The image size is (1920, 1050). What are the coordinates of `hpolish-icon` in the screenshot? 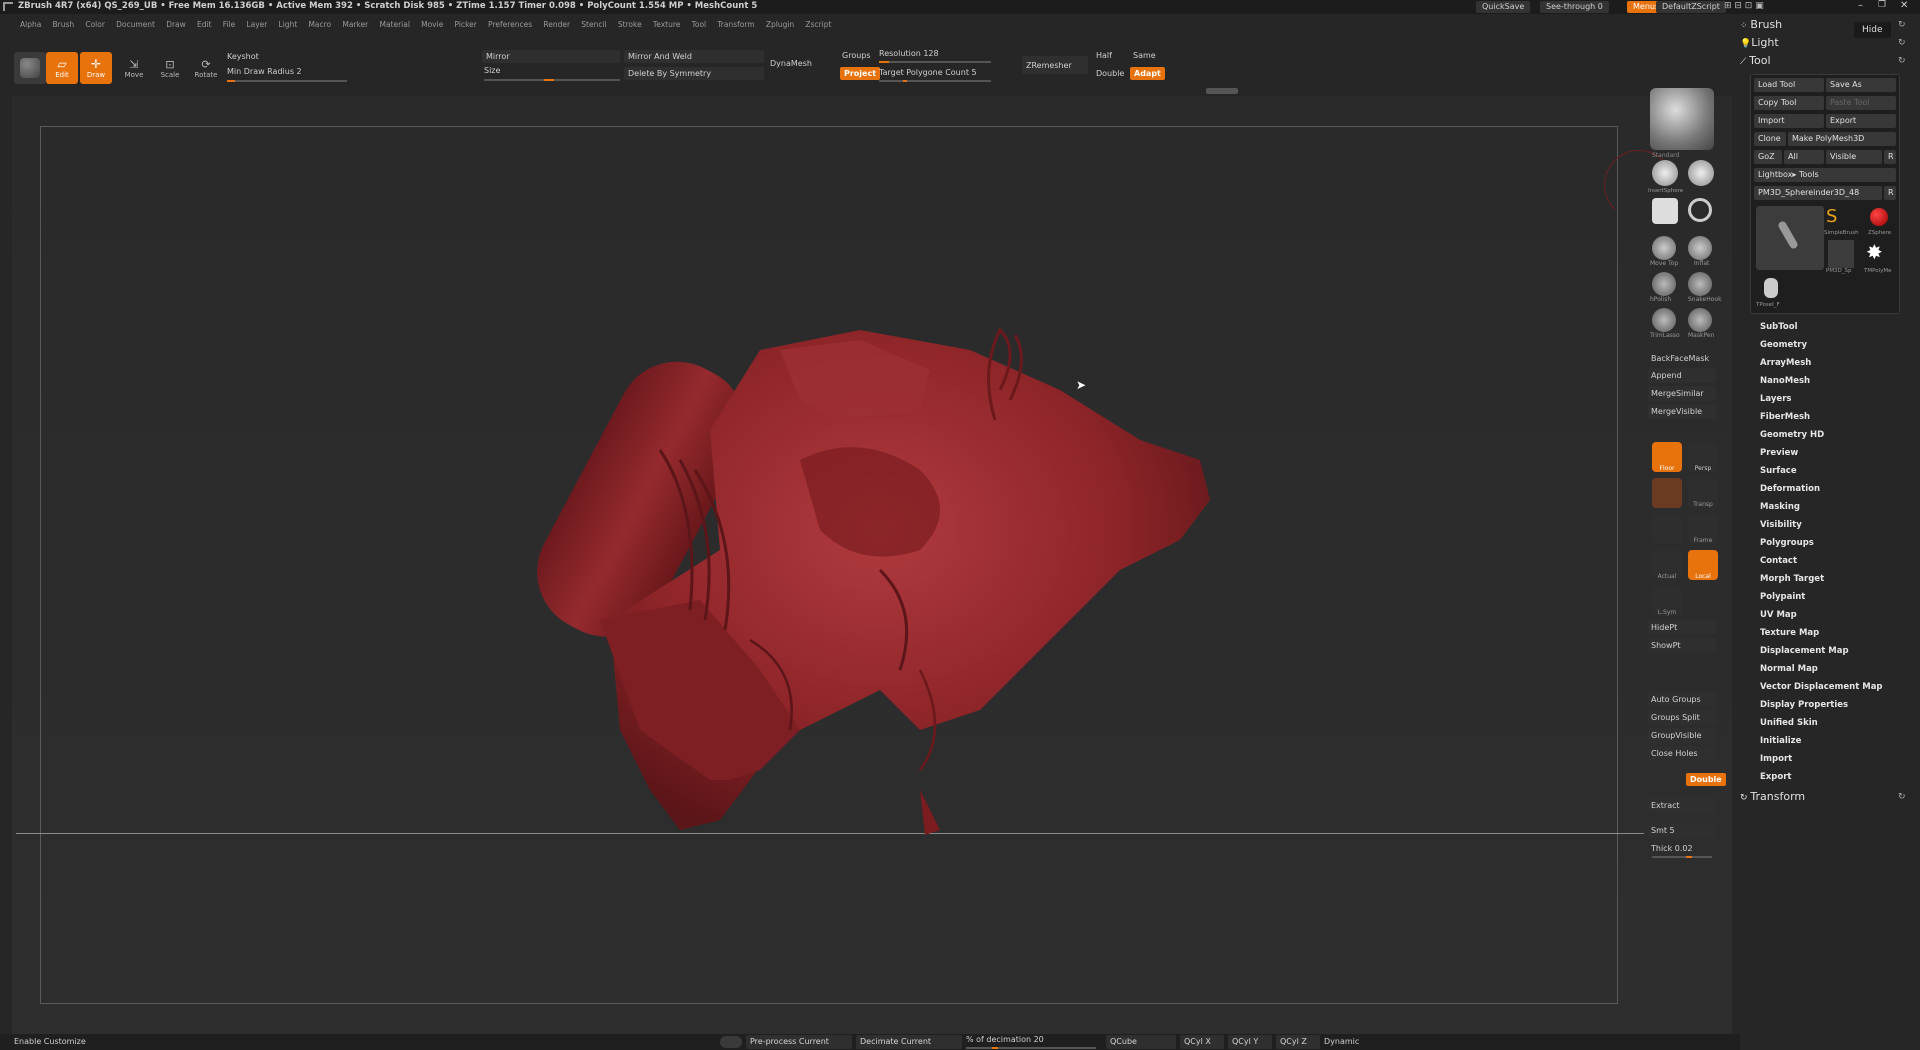 It's located at (1664, 284).